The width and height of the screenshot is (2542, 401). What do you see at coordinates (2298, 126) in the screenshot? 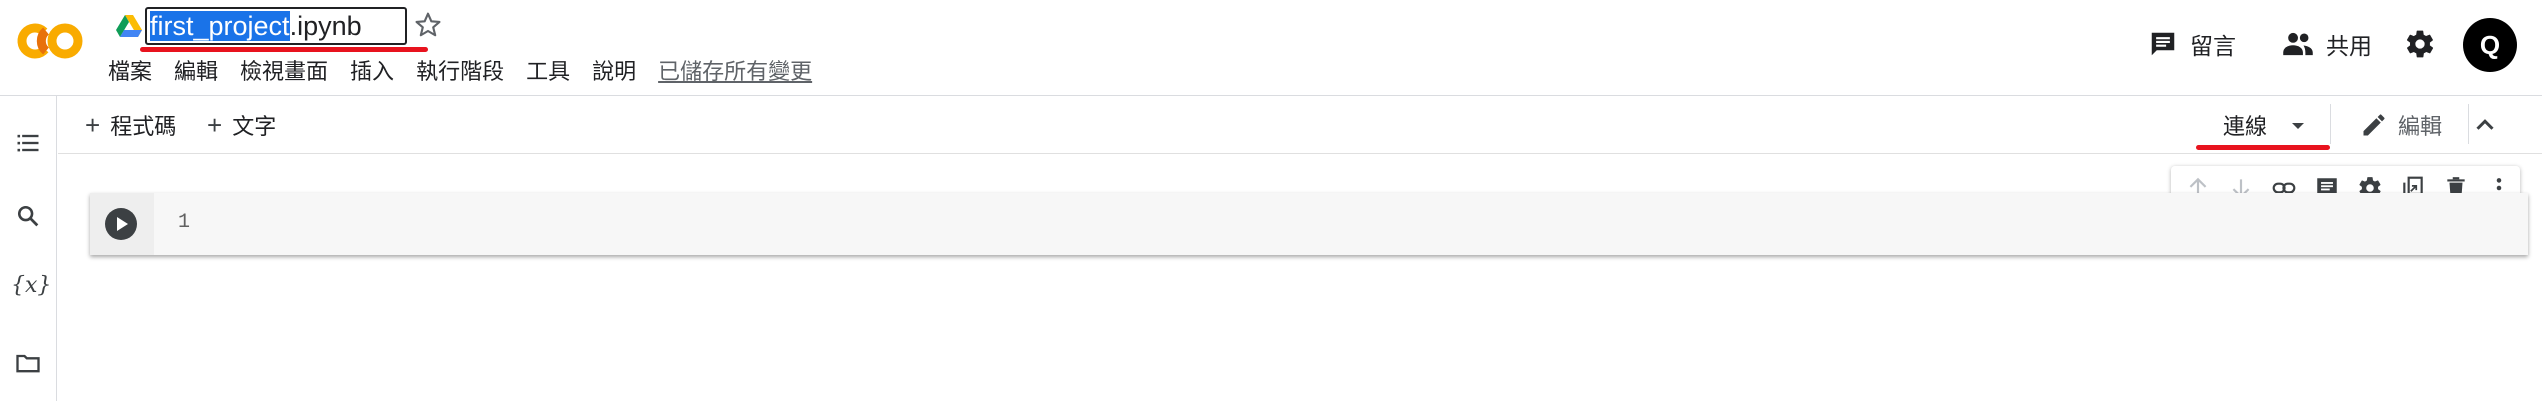
I see `chevron-down-icon` at bounding box center [2298, 126].